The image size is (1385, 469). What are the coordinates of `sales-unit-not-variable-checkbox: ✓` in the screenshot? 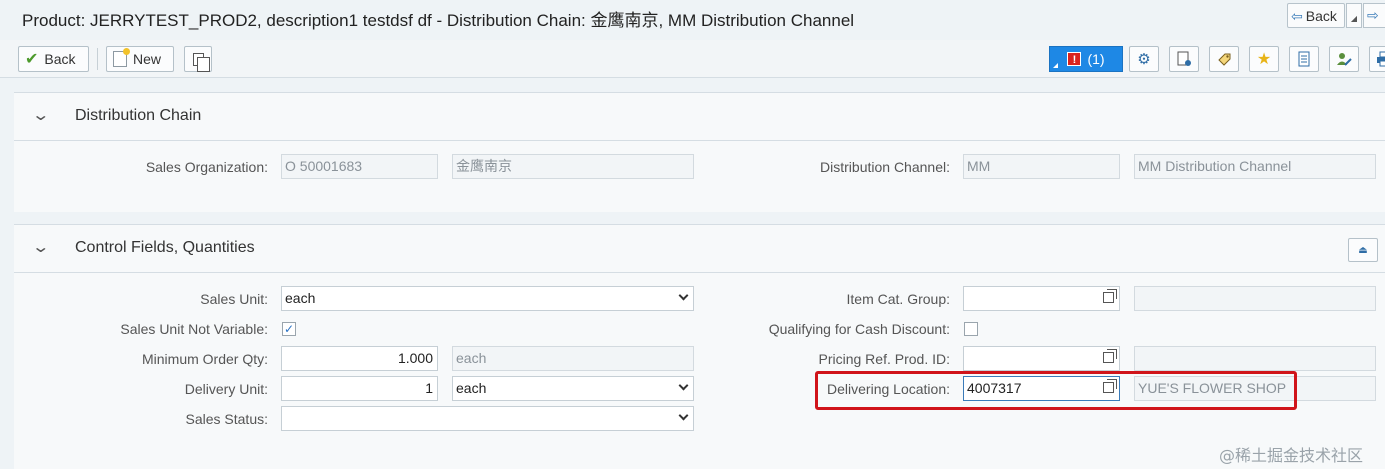 It's located at (289, 329).